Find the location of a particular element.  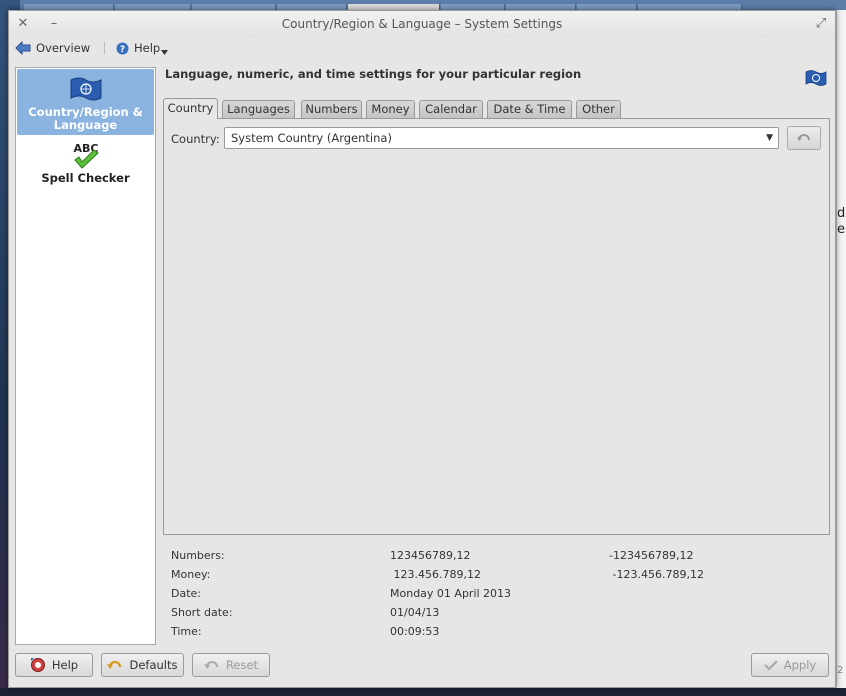

toolbar-separator is located at coordinates (104, 48).